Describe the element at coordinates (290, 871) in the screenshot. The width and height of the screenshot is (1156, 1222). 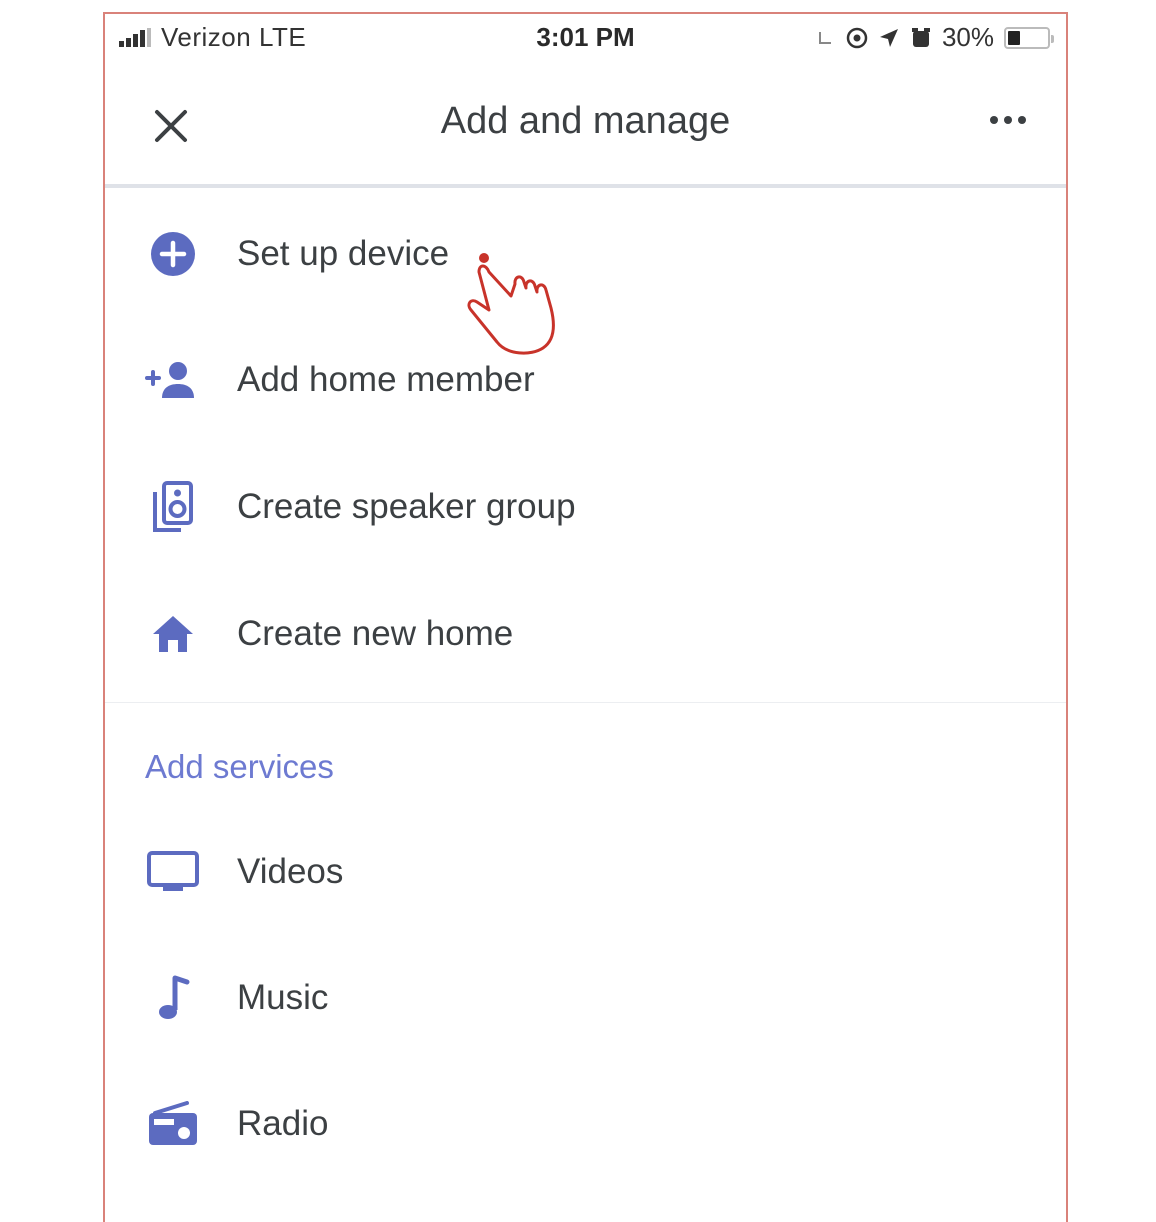
I see `service-item-label: Videos` at that location.